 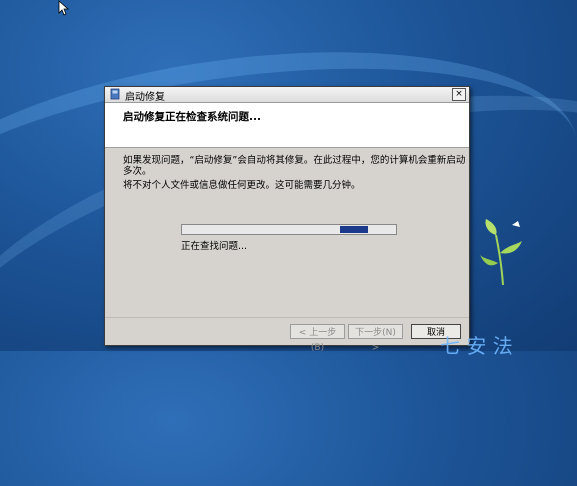 I want to click on cursor-icon, so click(x=64, y=8).